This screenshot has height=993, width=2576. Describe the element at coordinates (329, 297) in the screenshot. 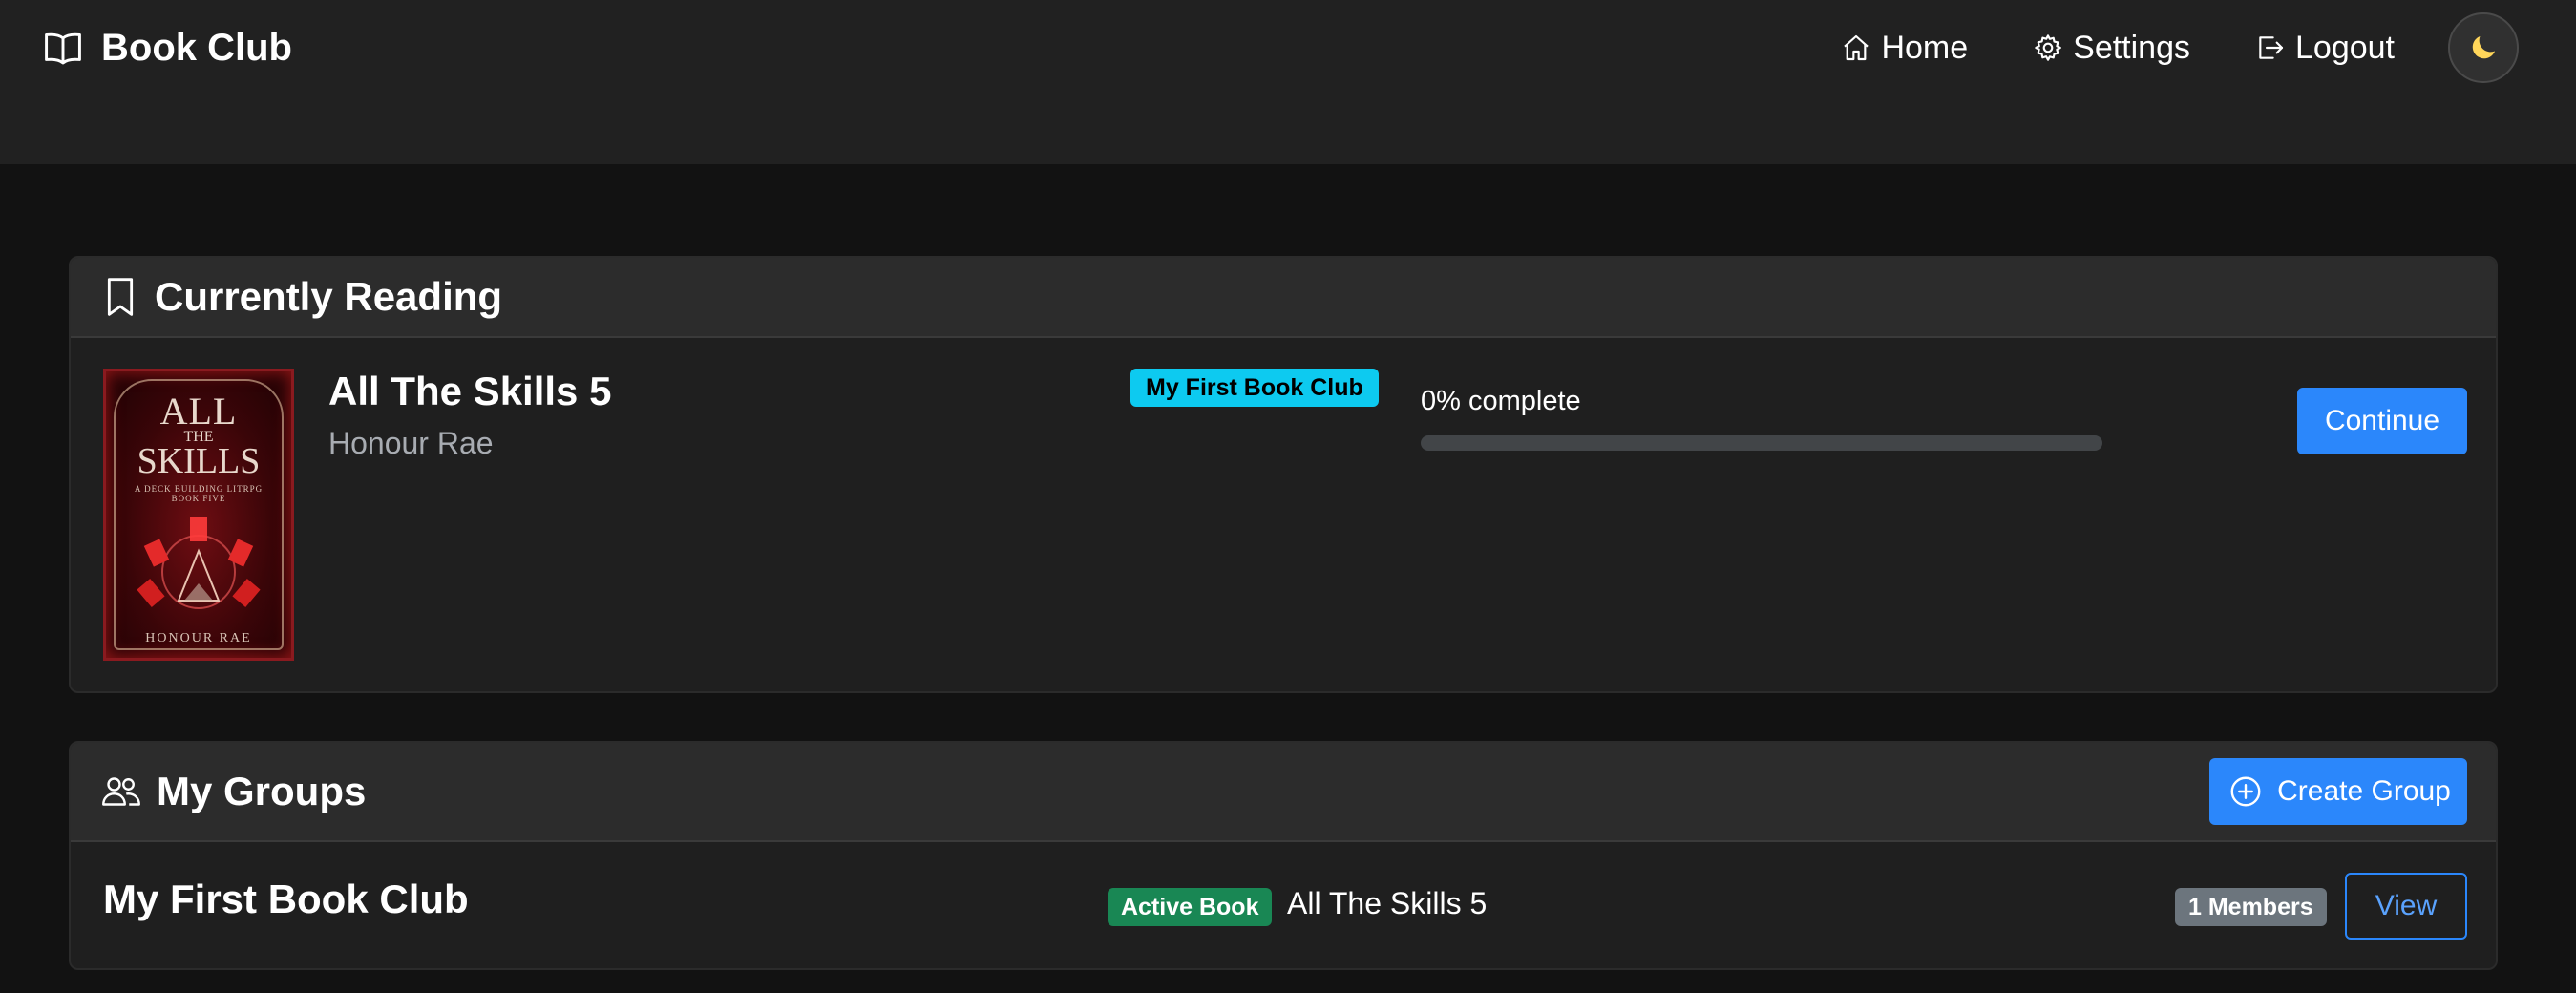

I see `currently-reading-title: Currently Reading` at that location.